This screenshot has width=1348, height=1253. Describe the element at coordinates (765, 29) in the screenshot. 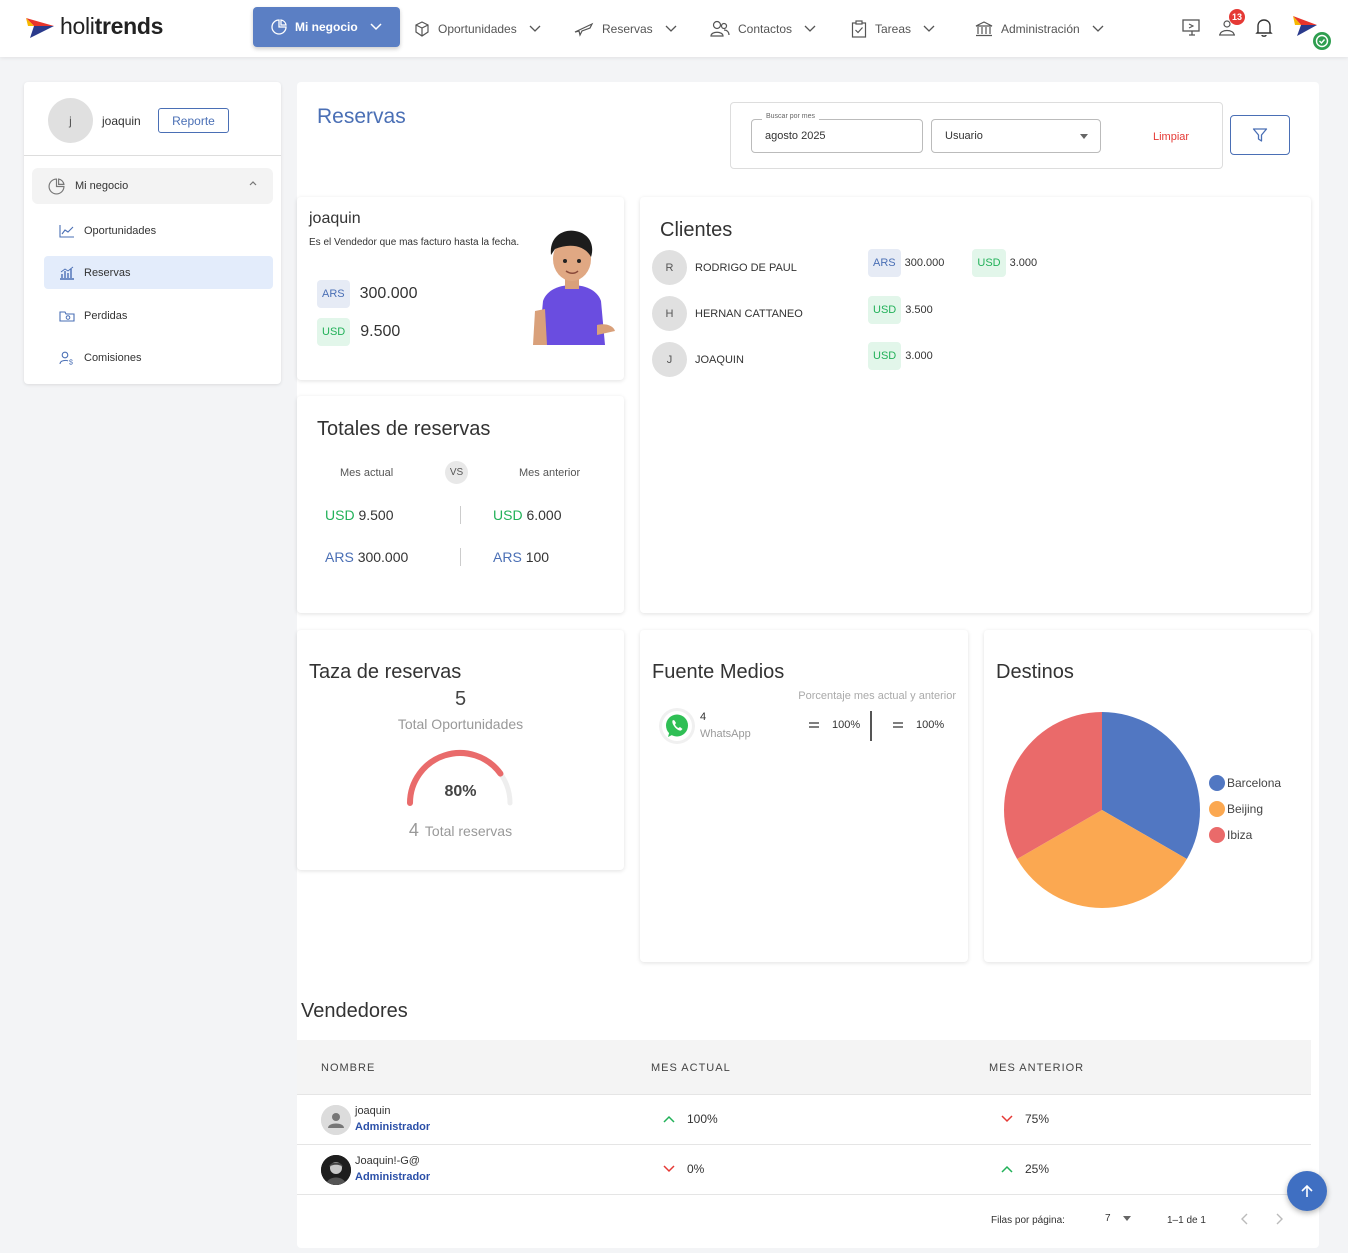

I see `nav-label: Contactos` at that location.